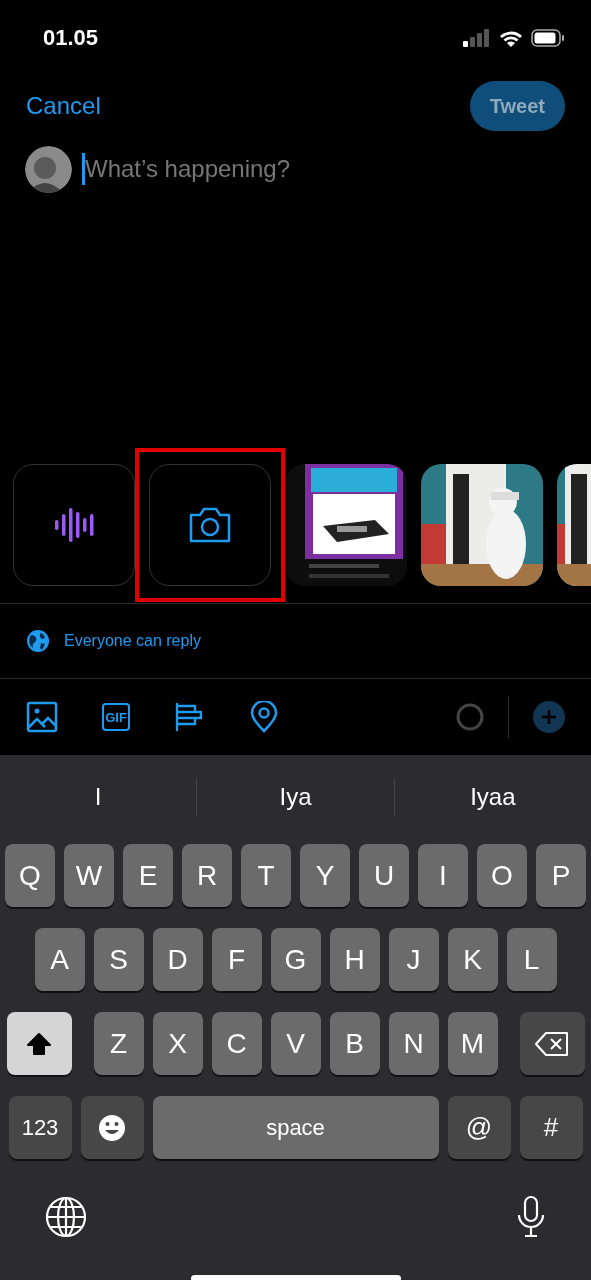 The width and height of the screenshot is (591, 1280). I want to click on key: B, so click(354, 1043).